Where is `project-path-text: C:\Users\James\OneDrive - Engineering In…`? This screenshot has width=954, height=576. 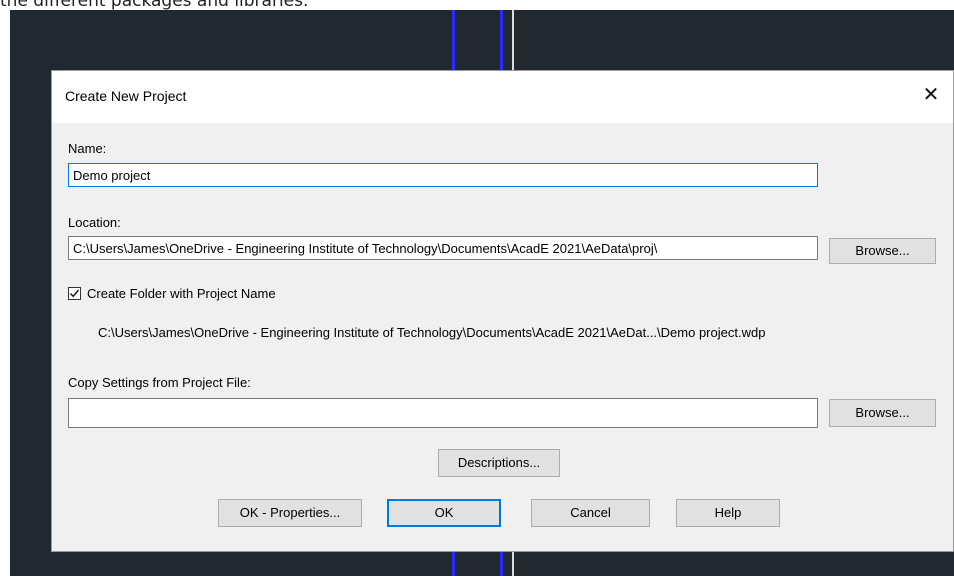 project-path-text: C:\Users\James\OneDrive - Engineering In… is located at coordinates (432, 332).